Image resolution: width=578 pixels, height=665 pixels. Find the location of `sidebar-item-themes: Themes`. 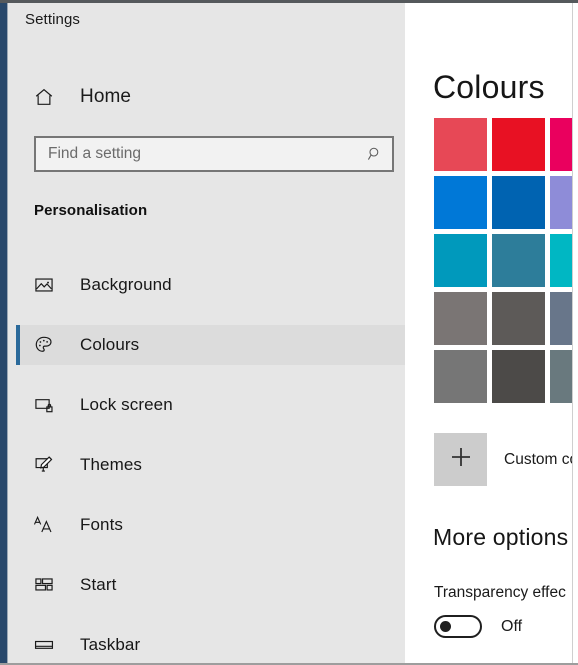

sidebar-item-themes: Themes is located at coordinates (210, 465).